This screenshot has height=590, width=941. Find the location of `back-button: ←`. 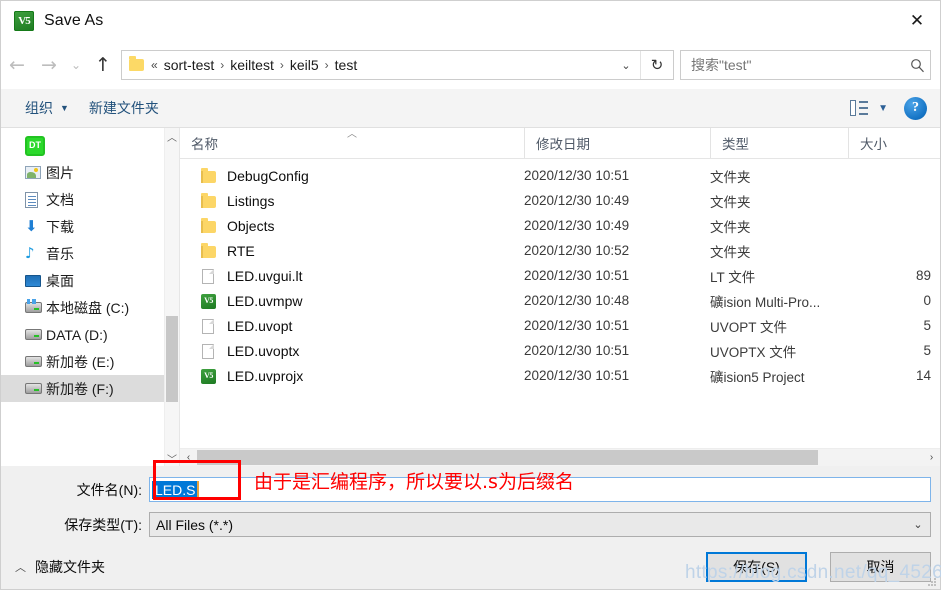

back-button: ← is located at coordinates (17, 65).